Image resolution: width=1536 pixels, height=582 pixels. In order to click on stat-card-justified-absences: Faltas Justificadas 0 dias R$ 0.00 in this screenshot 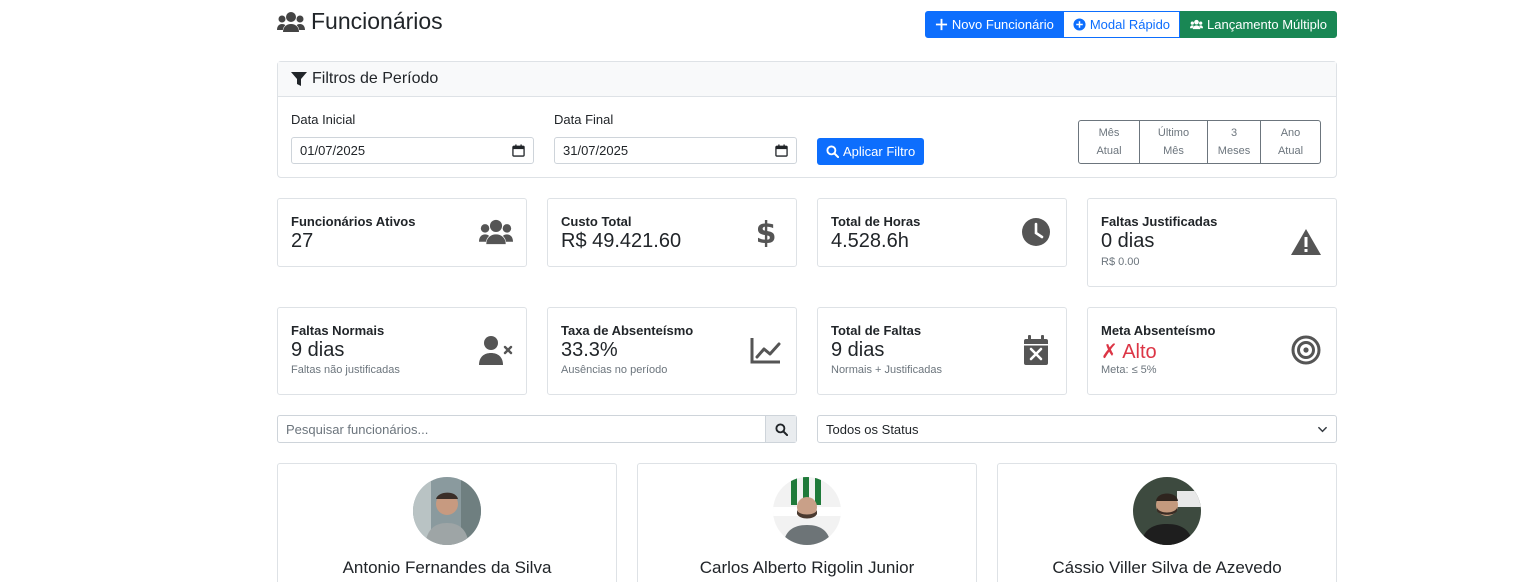, I will do `click(1212, 242)`.